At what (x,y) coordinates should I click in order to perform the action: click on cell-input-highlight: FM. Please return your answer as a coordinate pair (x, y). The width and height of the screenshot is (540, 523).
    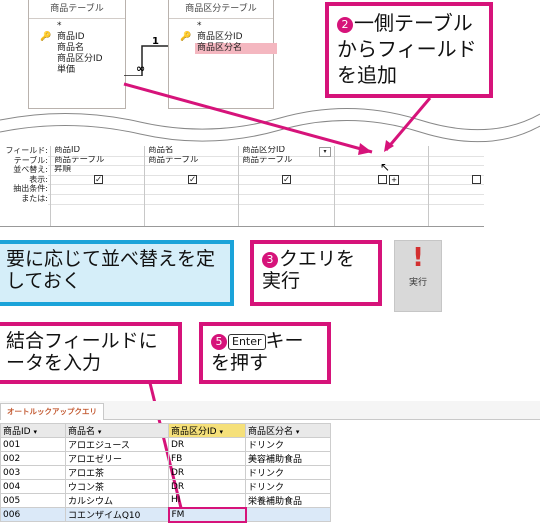
    Looking at the image, I should click on (207, 514).